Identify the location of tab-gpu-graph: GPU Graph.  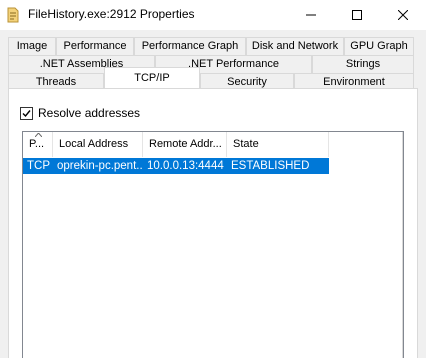
(379, 46).